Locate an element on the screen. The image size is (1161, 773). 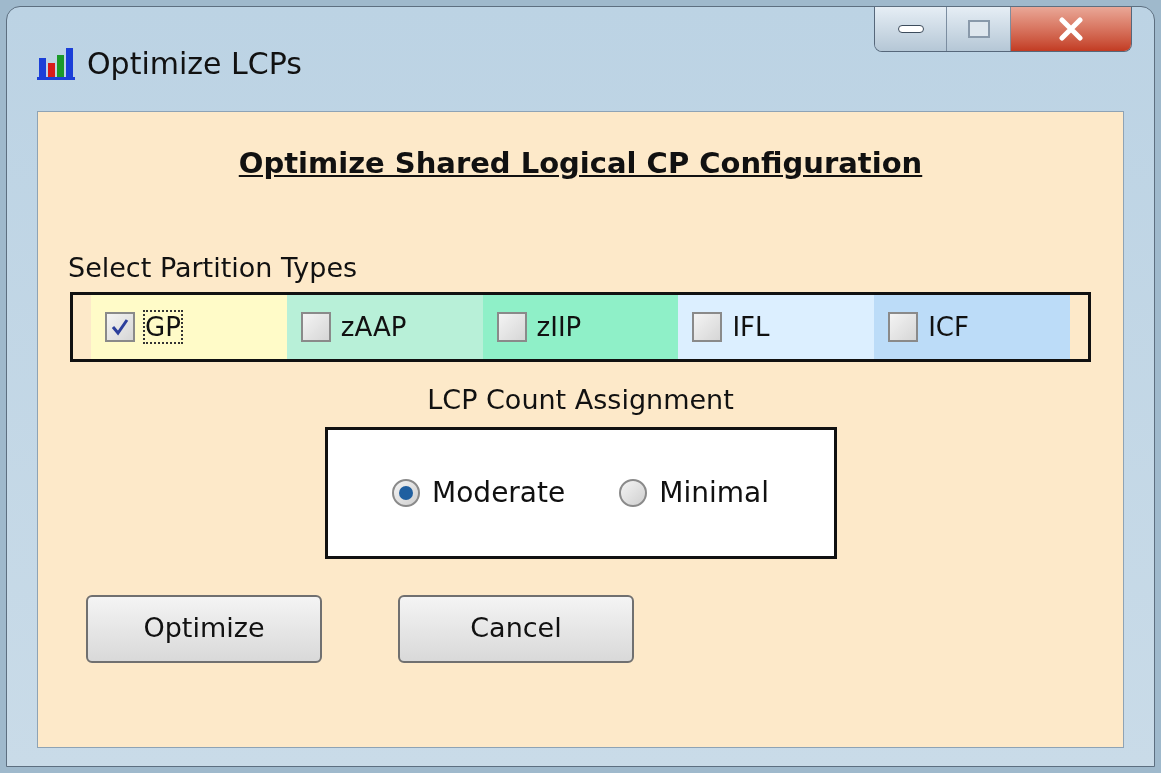
maximize-button is located at coordinates (979, 29).